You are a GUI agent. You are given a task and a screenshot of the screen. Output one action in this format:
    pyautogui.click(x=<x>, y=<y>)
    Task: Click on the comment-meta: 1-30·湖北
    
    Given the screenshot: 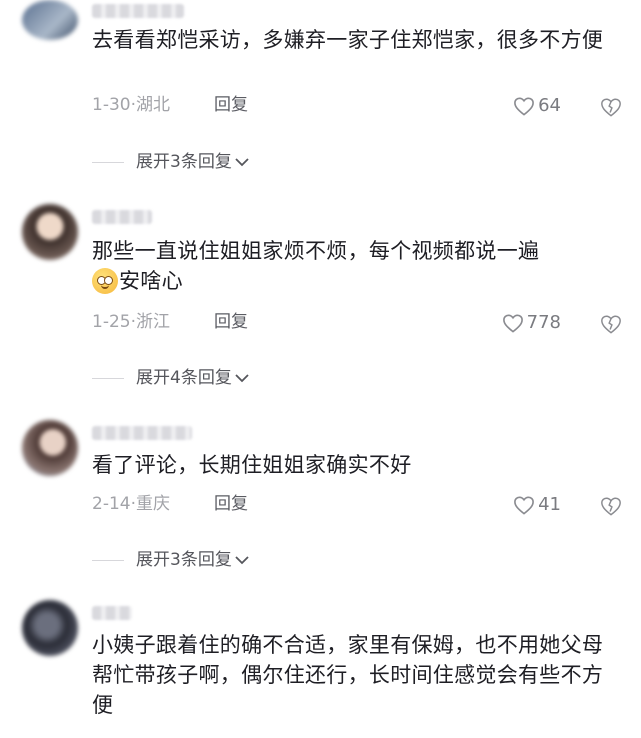 What is the action you would take?
    pyautogui.click(x=131, y=105)
    